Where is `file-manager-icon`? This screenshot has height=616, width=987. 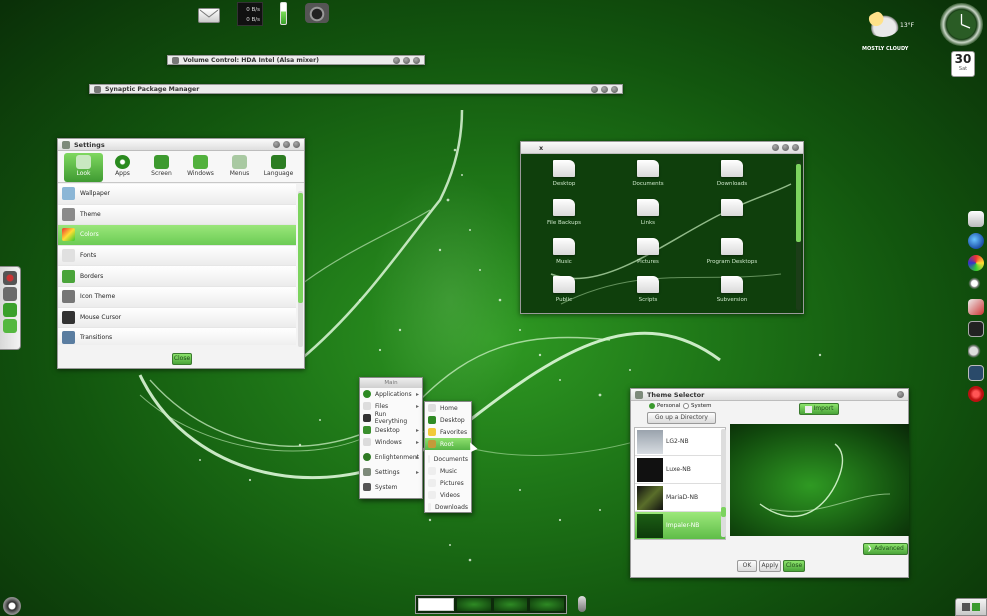
file-manager-icon is located at coordinates (976, 219).